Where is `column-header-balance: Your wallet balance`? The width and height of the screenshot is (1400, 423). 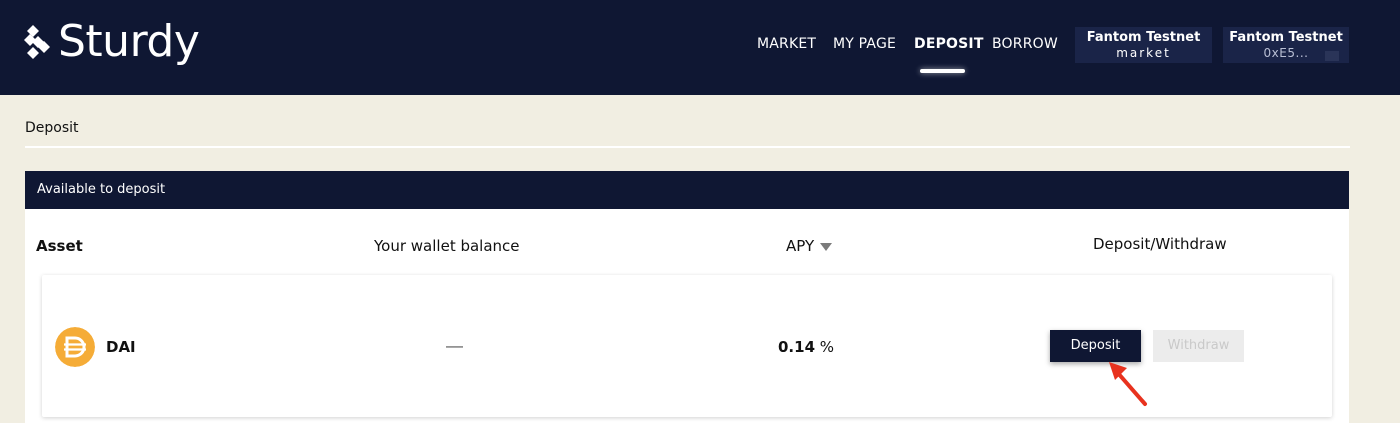 column-header-balance: Your wallet balance is located at coordinates (447, 246).